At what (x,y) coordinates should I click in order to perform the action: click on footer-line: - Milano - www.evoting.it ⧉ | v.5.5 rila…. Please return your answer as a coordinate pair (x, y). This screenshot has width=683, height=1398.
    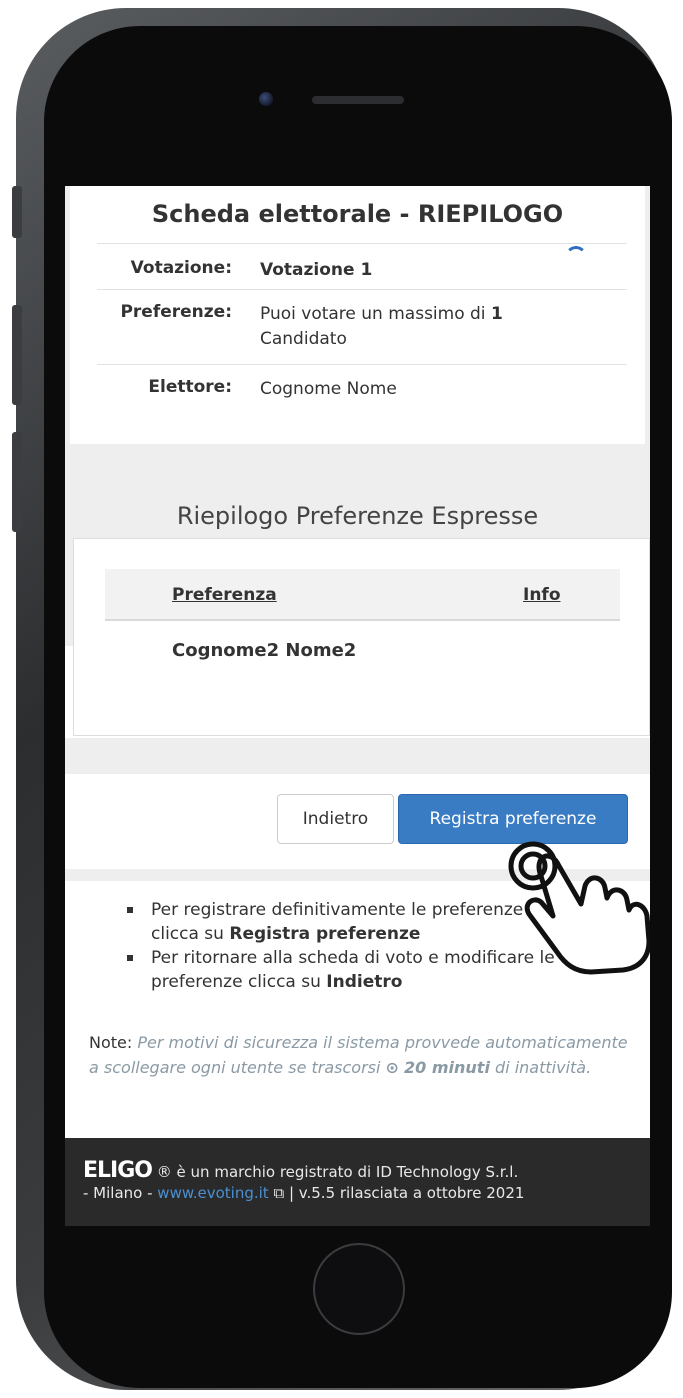
    Looking at the image, I should click on (366, 1193).